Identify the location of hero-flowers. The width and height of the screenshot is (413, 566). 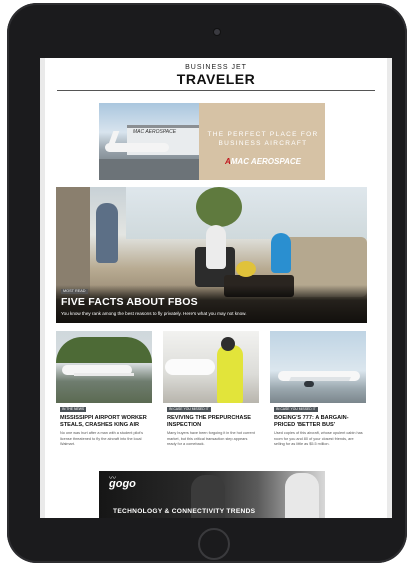
(246, 269).